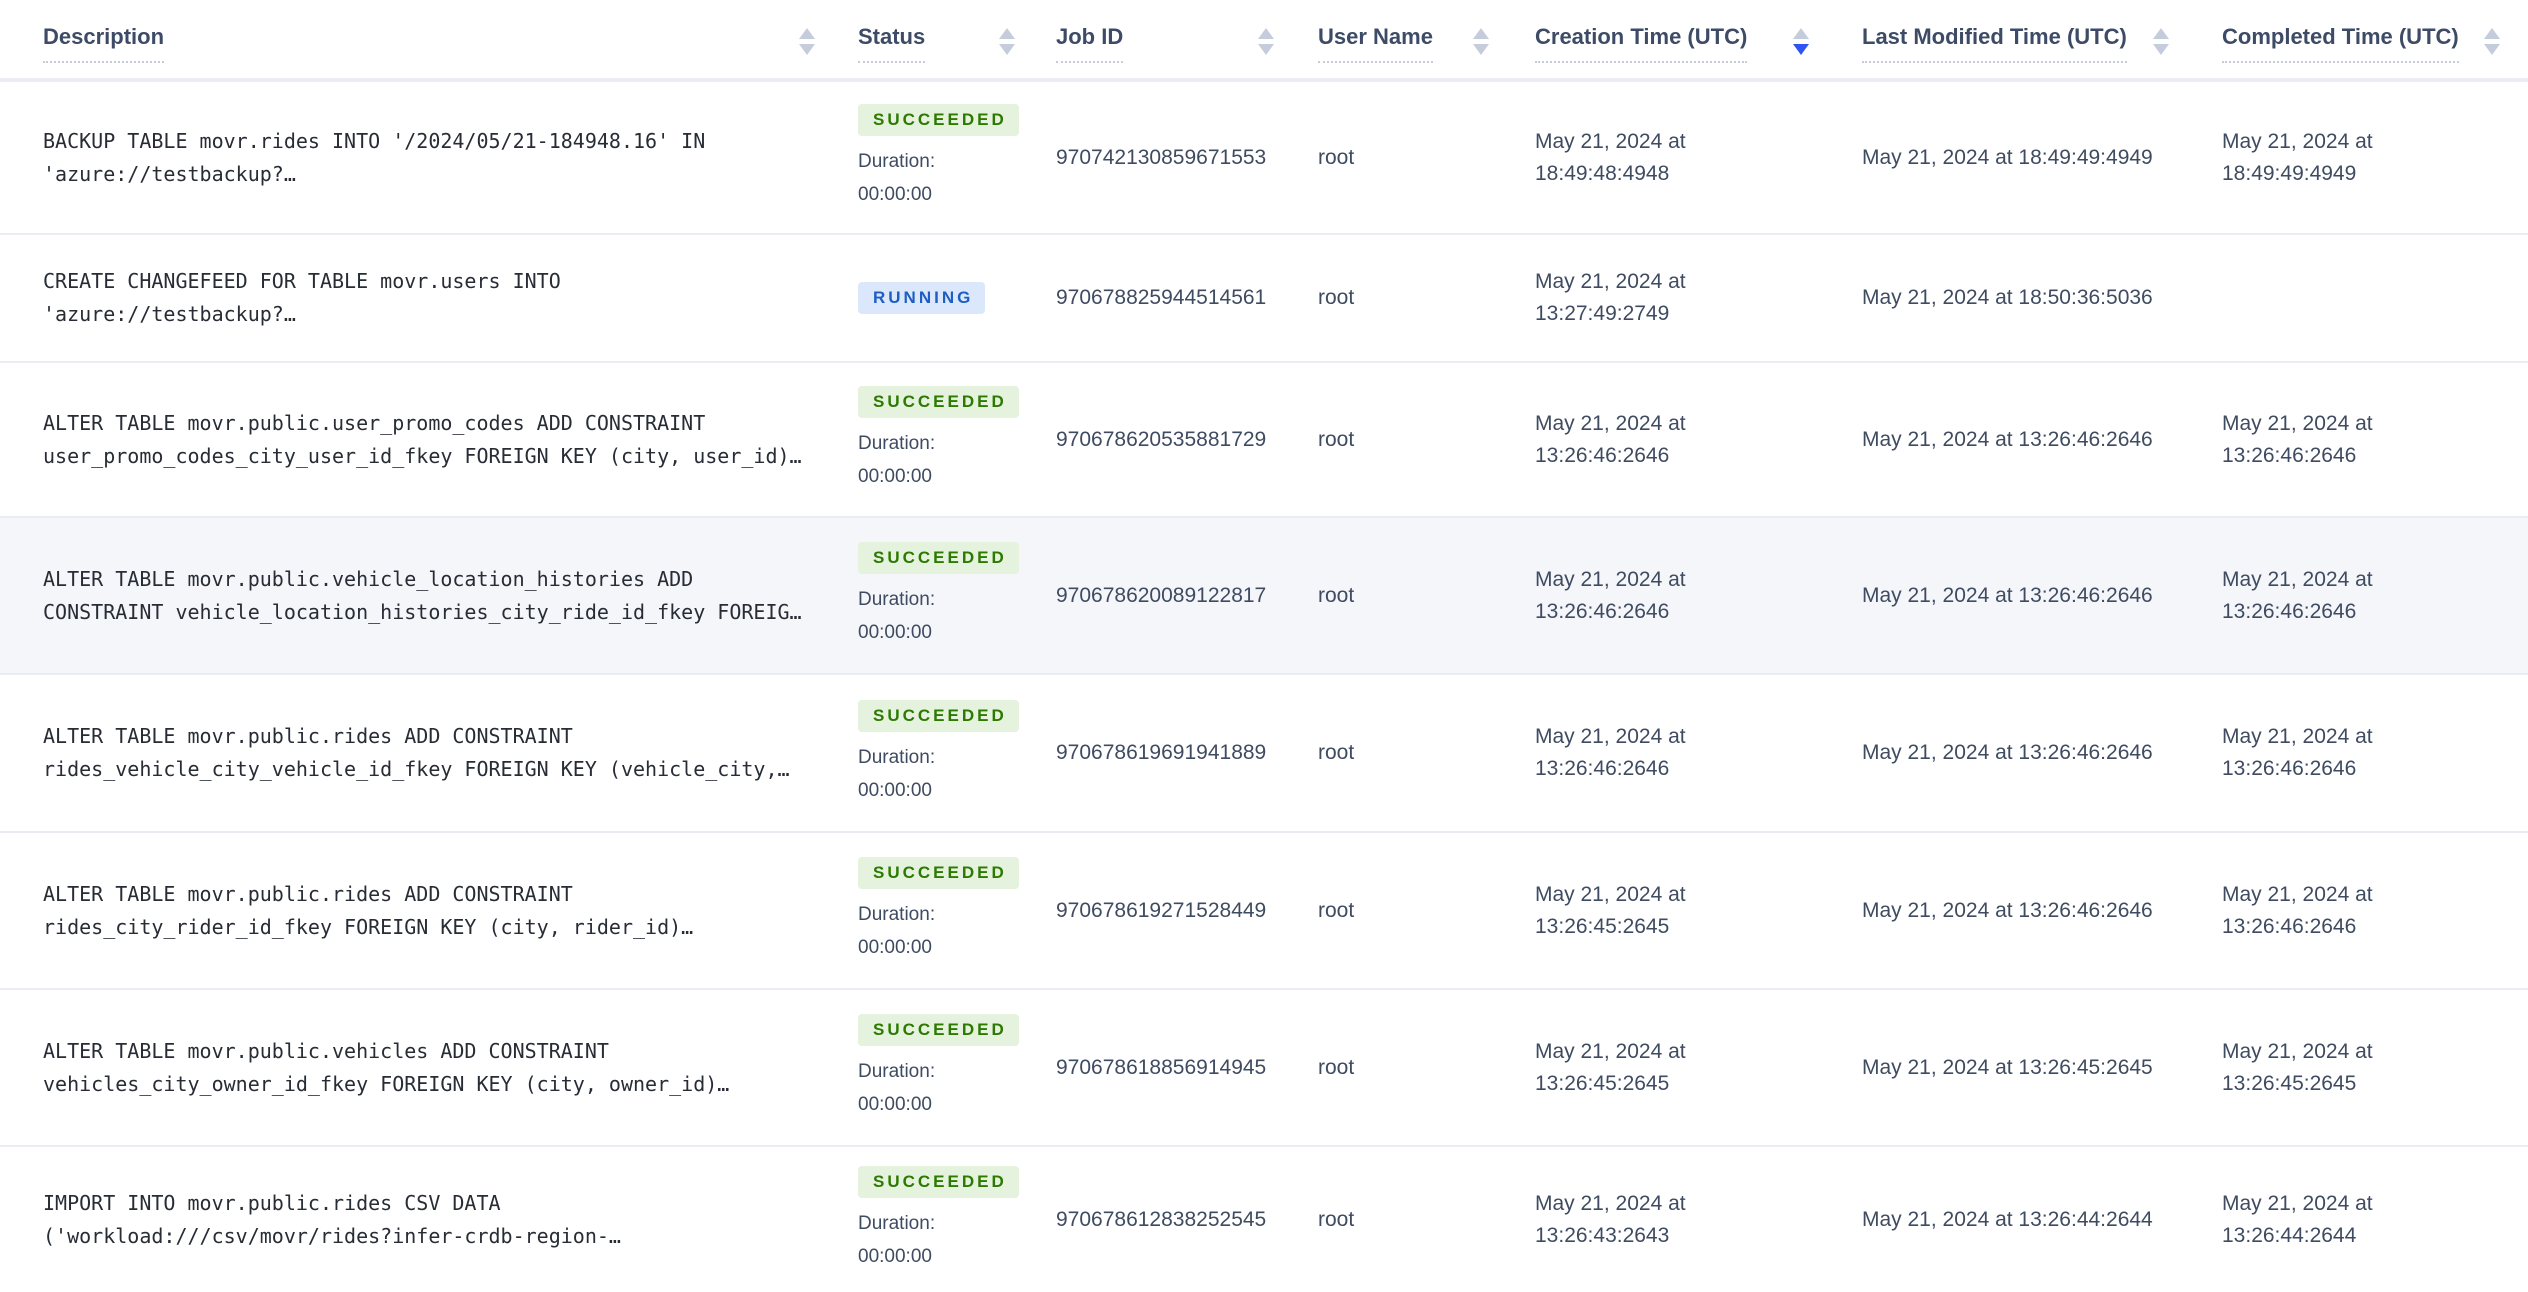 This screenshot has height=1292, width=2528. I want to click on creation-time: May 21, 2024 at 18:49:48:4948, so click(1610, 157).